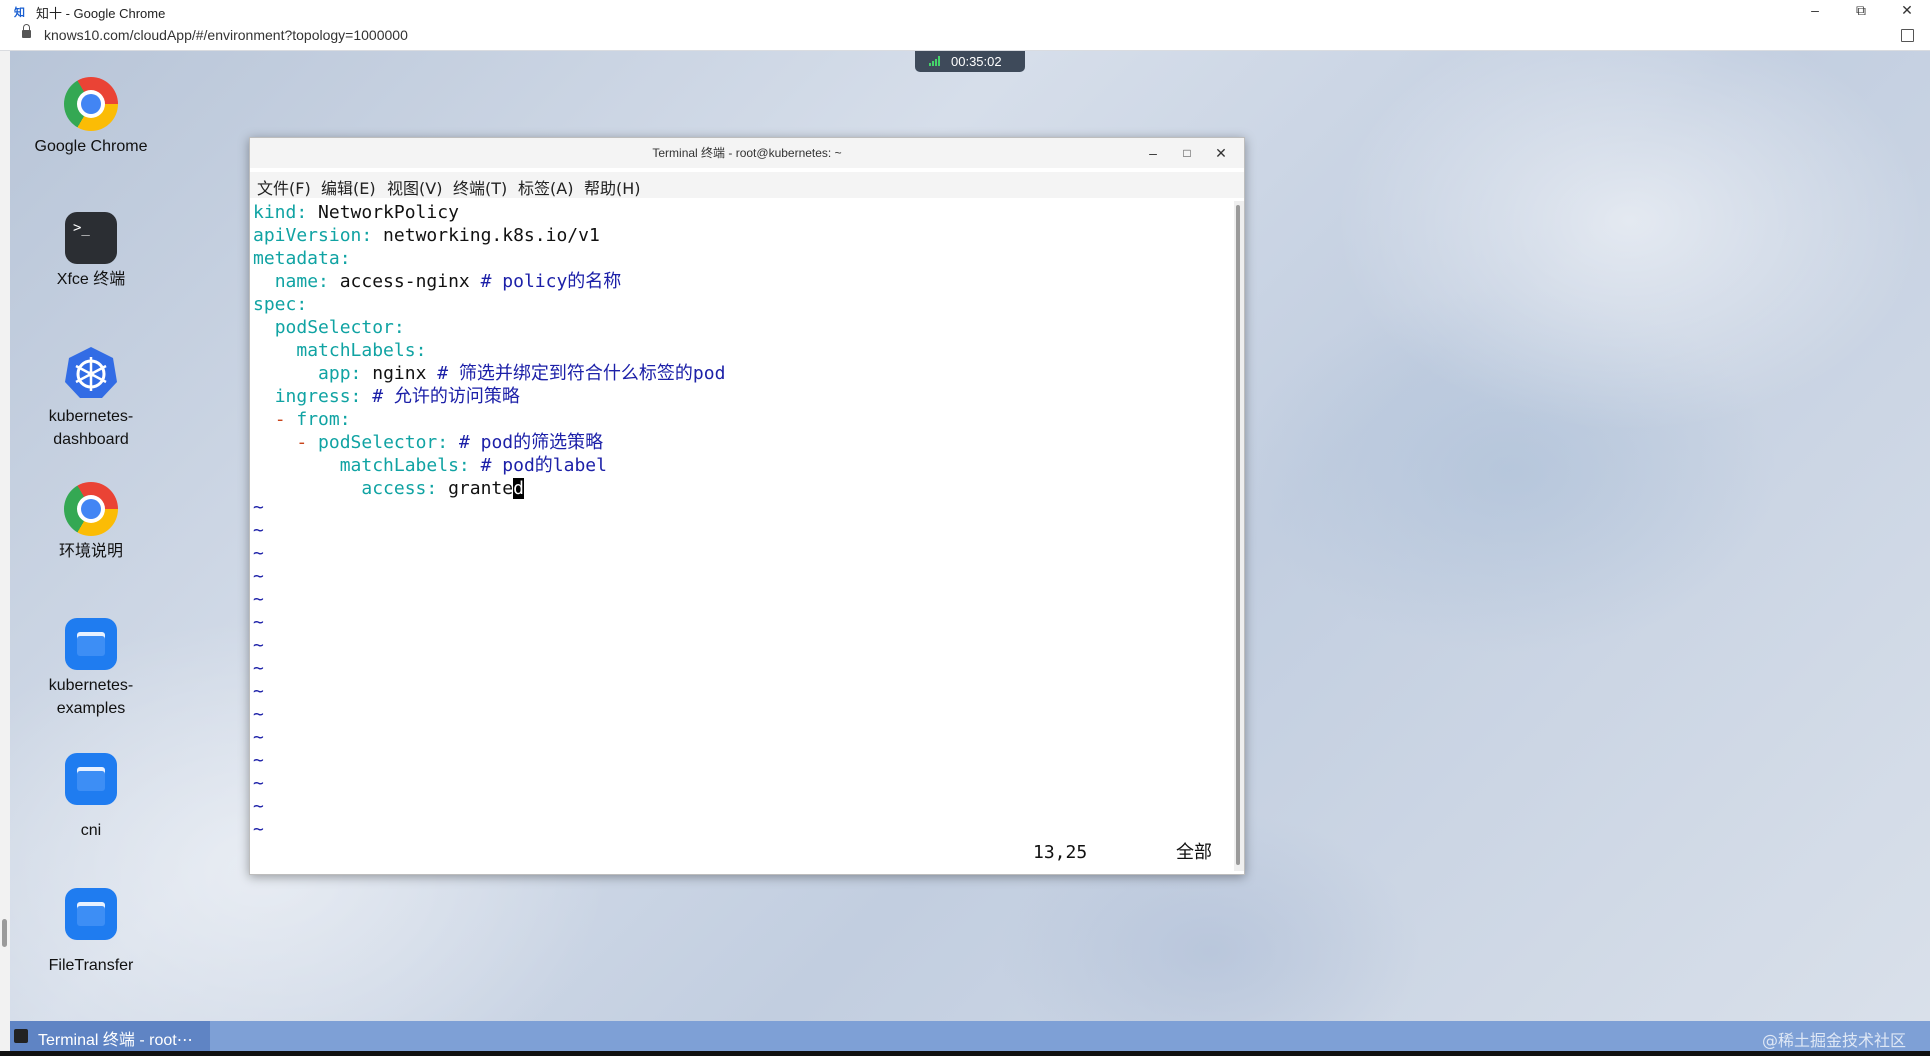 The height and width of the screenshot is (1056, 1930). I want to click on terminal-menubar: 文件(F) 编辑(E) 视图(V) 终端(T) 标签(A) 帮助(H), so click(747, 185).